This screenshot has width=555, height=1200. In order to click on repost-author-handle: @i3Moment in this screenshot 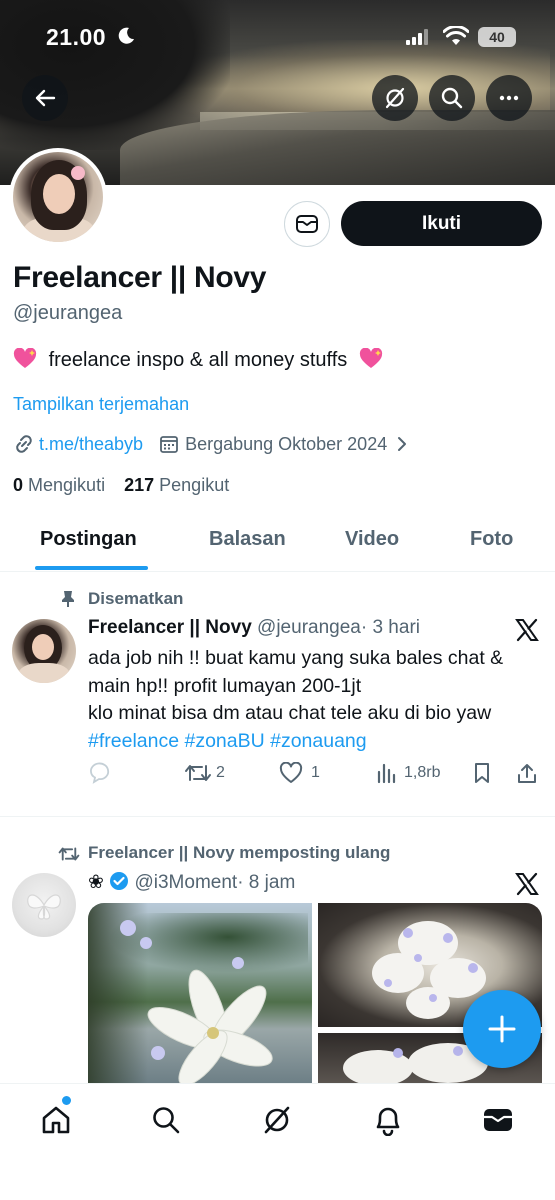, I will do `click(186, 882)`.